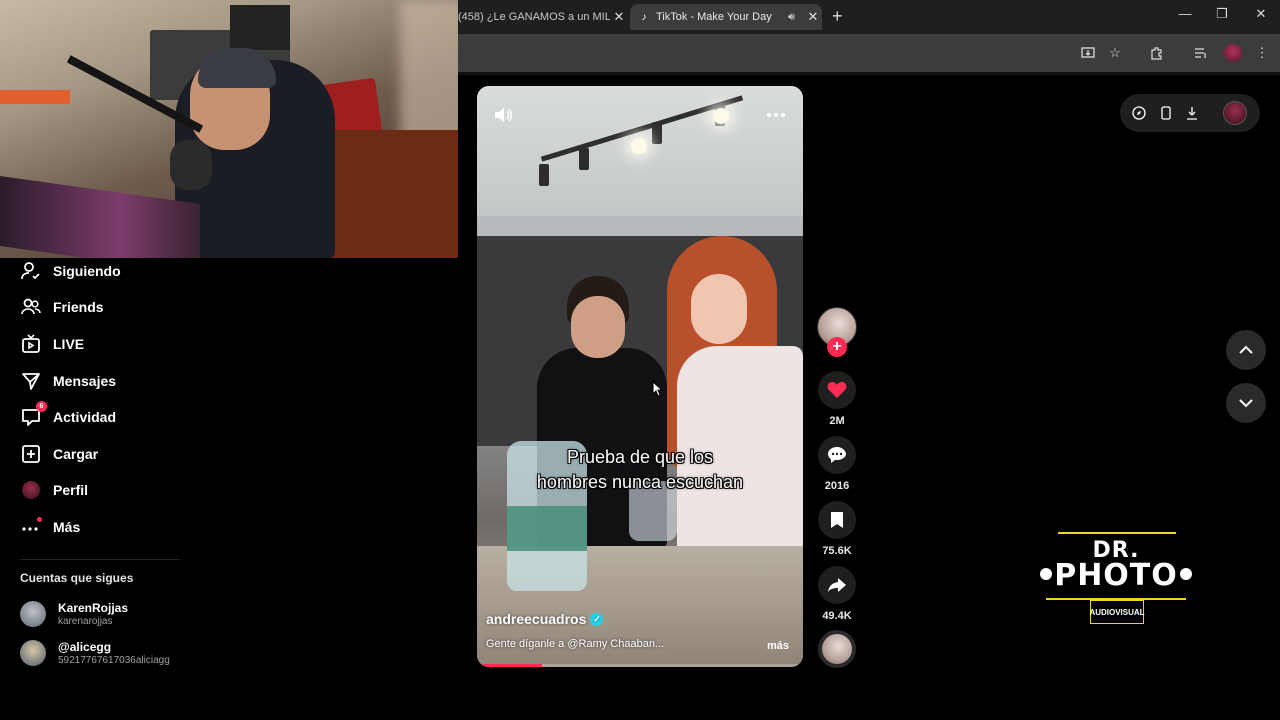  Describe the element at coordinates (597, 619) in the screenshot. I see `verified-badge-icon: ✓` at that location.